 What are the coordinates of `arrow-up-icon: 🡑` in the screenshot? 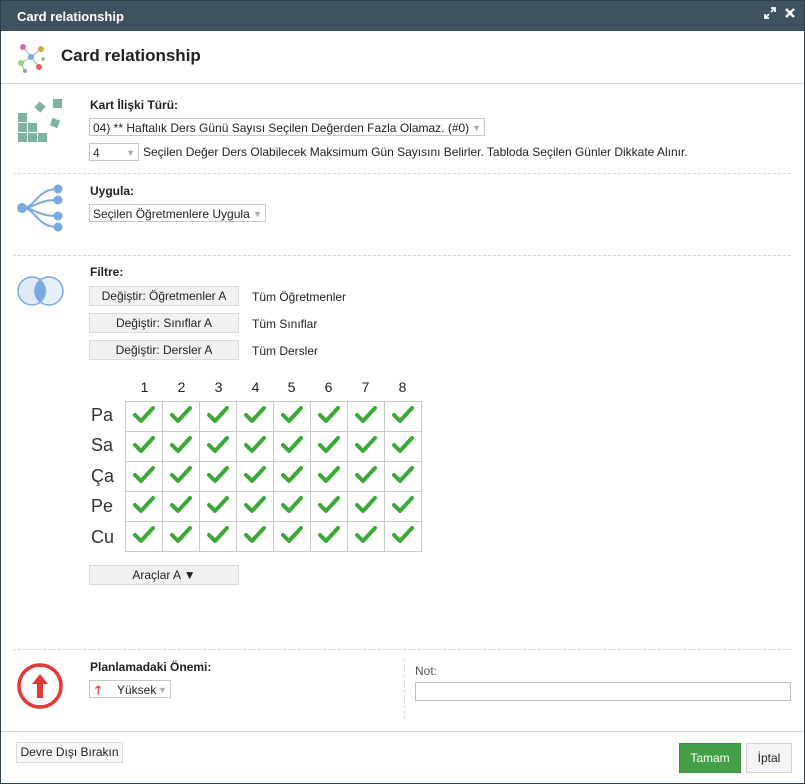 It's located at (98, 690).